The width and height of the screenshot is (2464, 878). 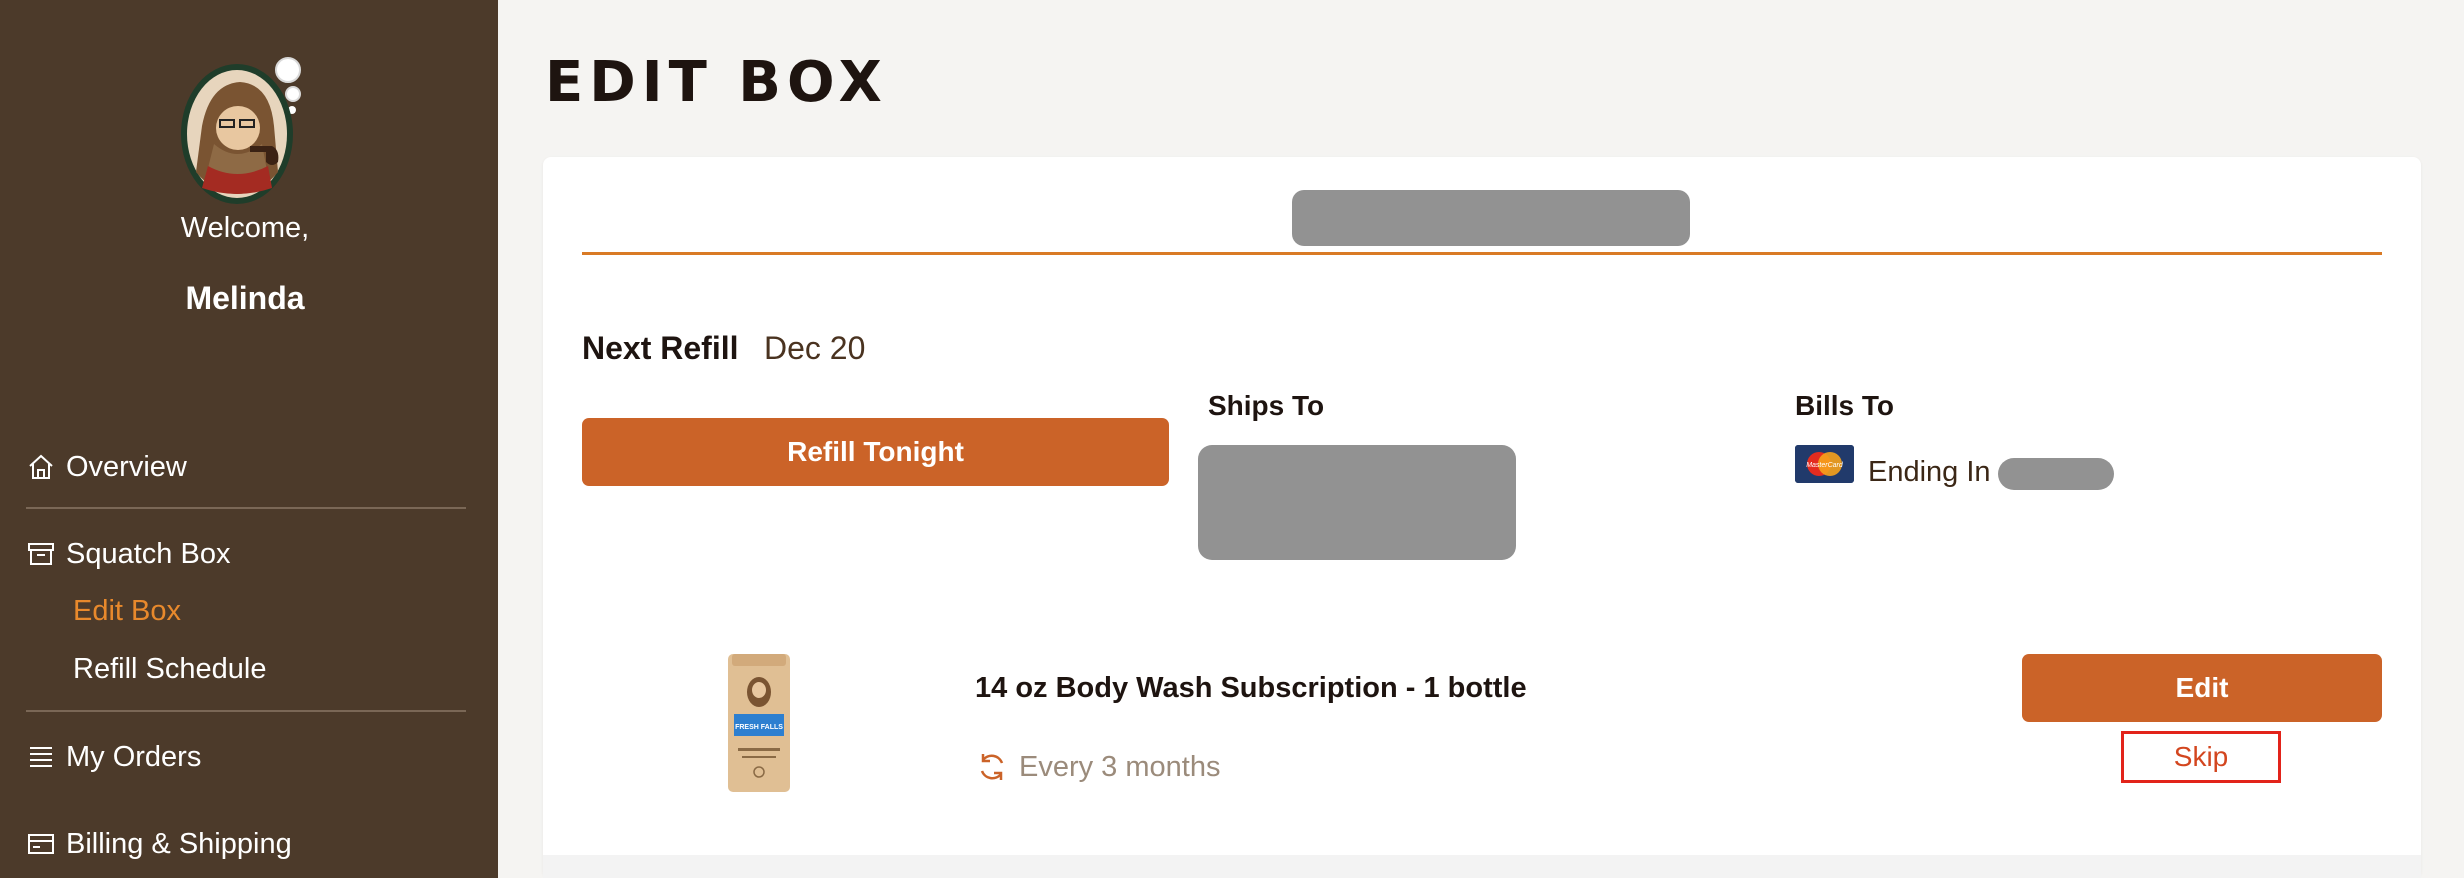 What do you see at coordinates (716, 82) in the screenshot?
I see `page-title: EDIT BOX` at bounding box center [716, 82].